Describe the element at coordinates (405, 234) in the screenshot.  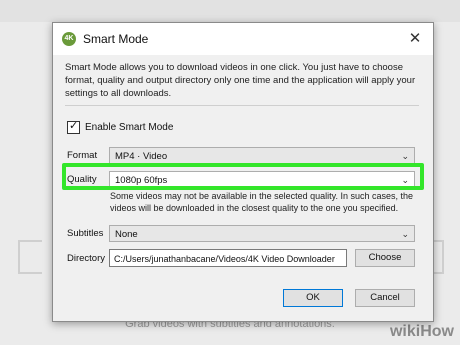
I see `chevron-down-icon: ⌄` at that location.